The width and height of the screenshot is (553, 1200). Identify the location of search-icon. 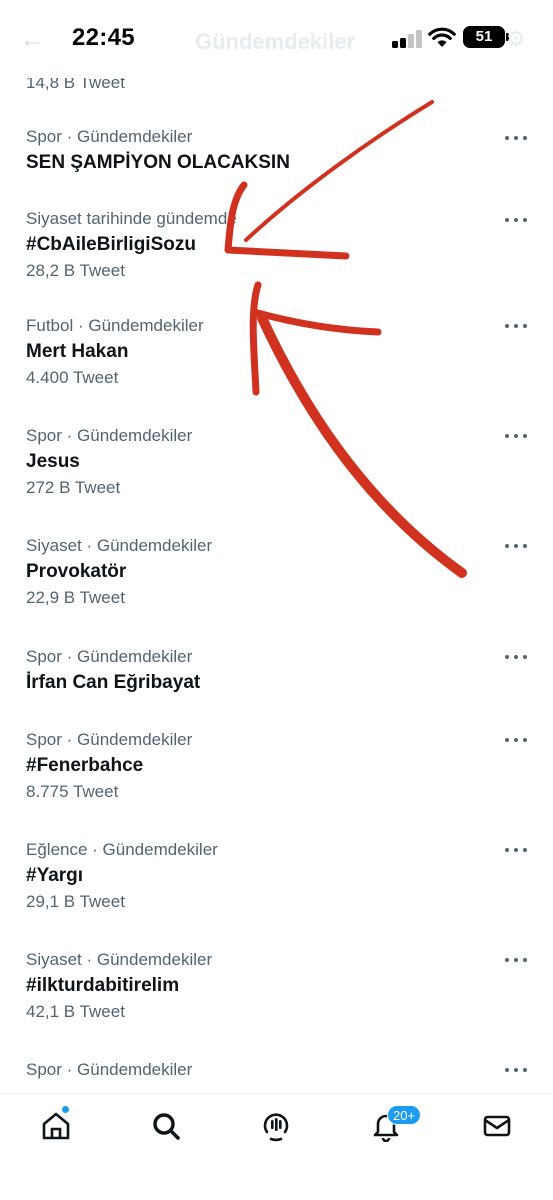
(166, 1126).